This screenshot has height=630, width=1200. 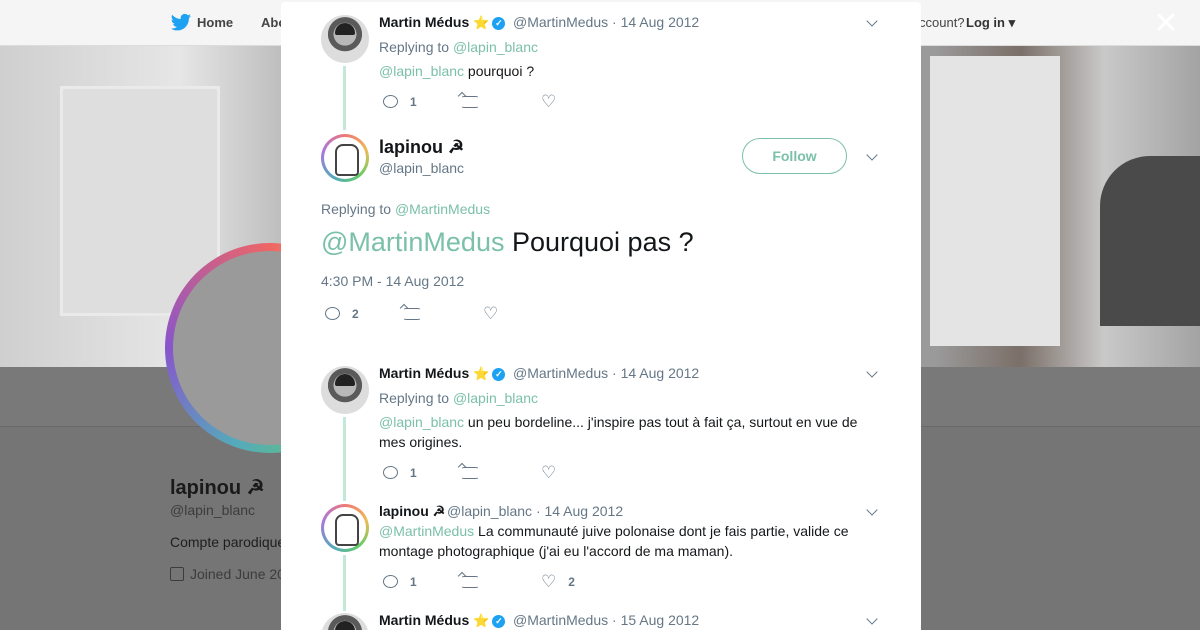 I want to click on profile-bio: Compte parodique, so click(x=228, y=542).